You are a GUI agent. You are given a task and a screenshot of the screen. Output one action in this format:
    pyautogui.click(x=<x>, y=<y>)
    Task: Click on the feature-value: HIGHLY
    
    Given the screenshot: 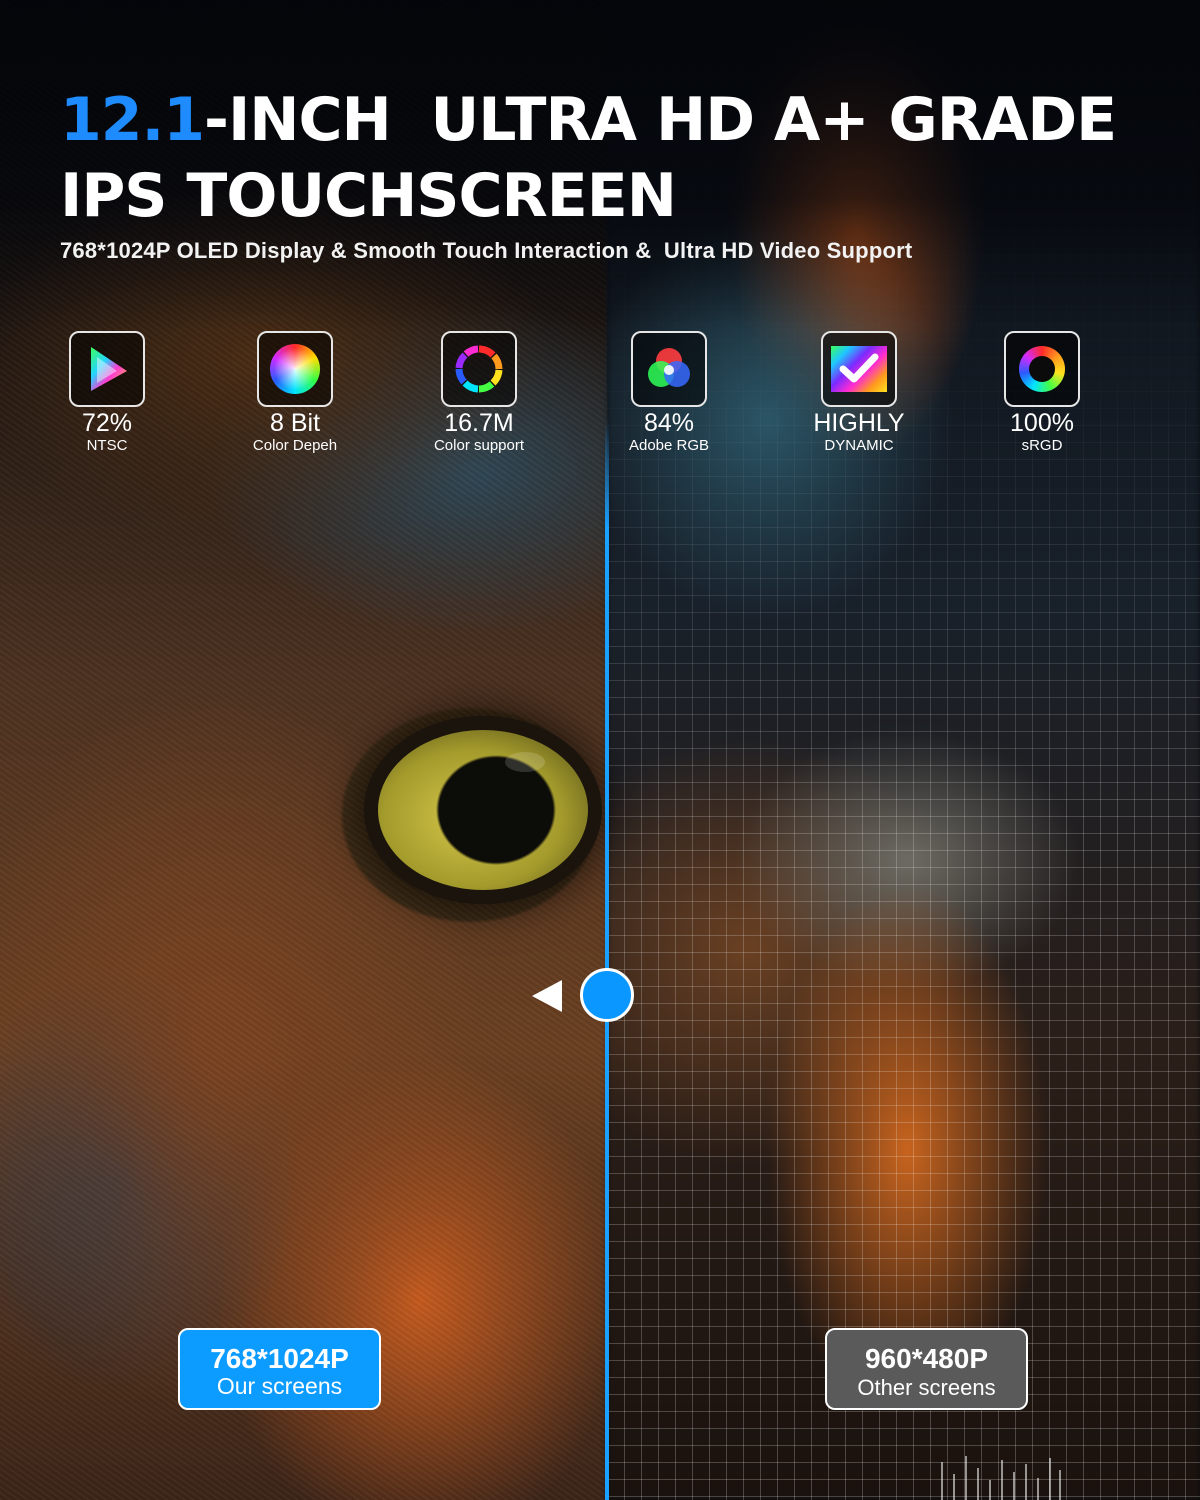 What is the action you would take?
    pyautogui.click(x=859, y=423)
    